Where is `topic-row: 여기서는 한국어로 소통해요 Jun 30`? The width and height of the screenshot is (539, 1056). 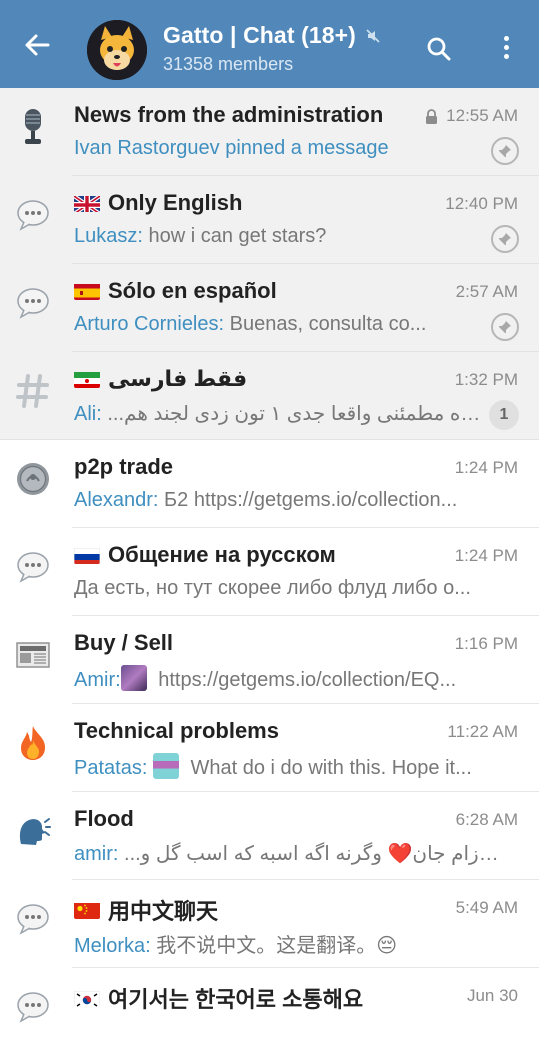 topic-row: 여기서는 한국어로 소통해요 Jun 30 is located at coordinates (269, 1012).